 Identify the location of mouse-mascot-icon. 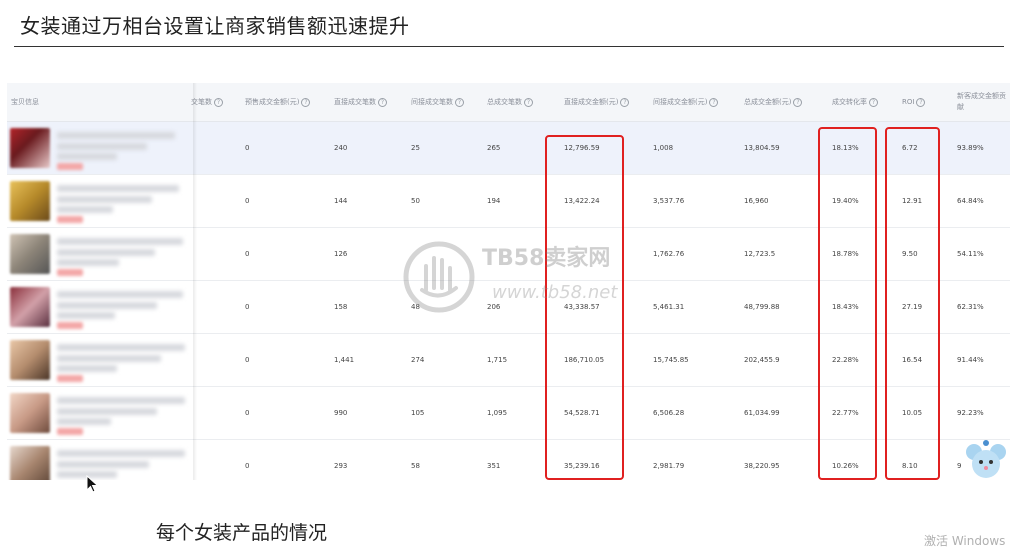
(986, 459).